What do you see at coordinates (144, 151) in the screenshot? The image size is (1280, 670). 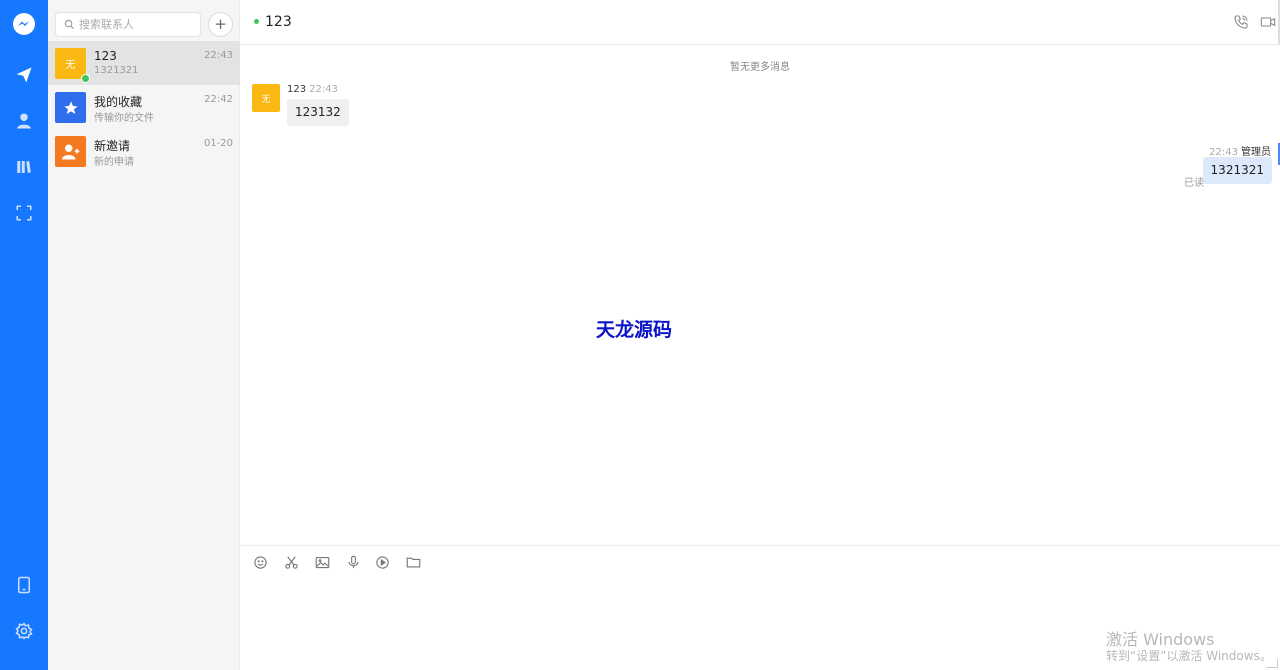 I see `conversation-item-invites: 新邀请 新的申请 01-20` at bounding box center [144, 151].